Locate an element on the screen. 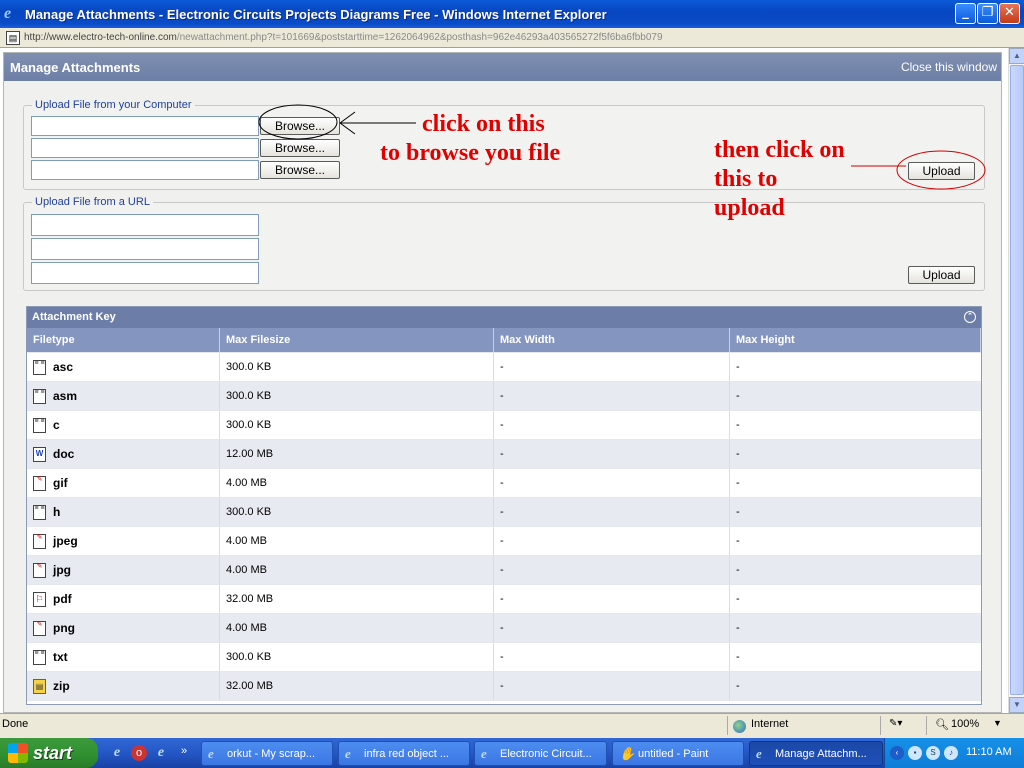 Image resolution: width=1024 pixels, height=768 pixels. browse-arrow-head-bottom is located at coordinates (347, 128).